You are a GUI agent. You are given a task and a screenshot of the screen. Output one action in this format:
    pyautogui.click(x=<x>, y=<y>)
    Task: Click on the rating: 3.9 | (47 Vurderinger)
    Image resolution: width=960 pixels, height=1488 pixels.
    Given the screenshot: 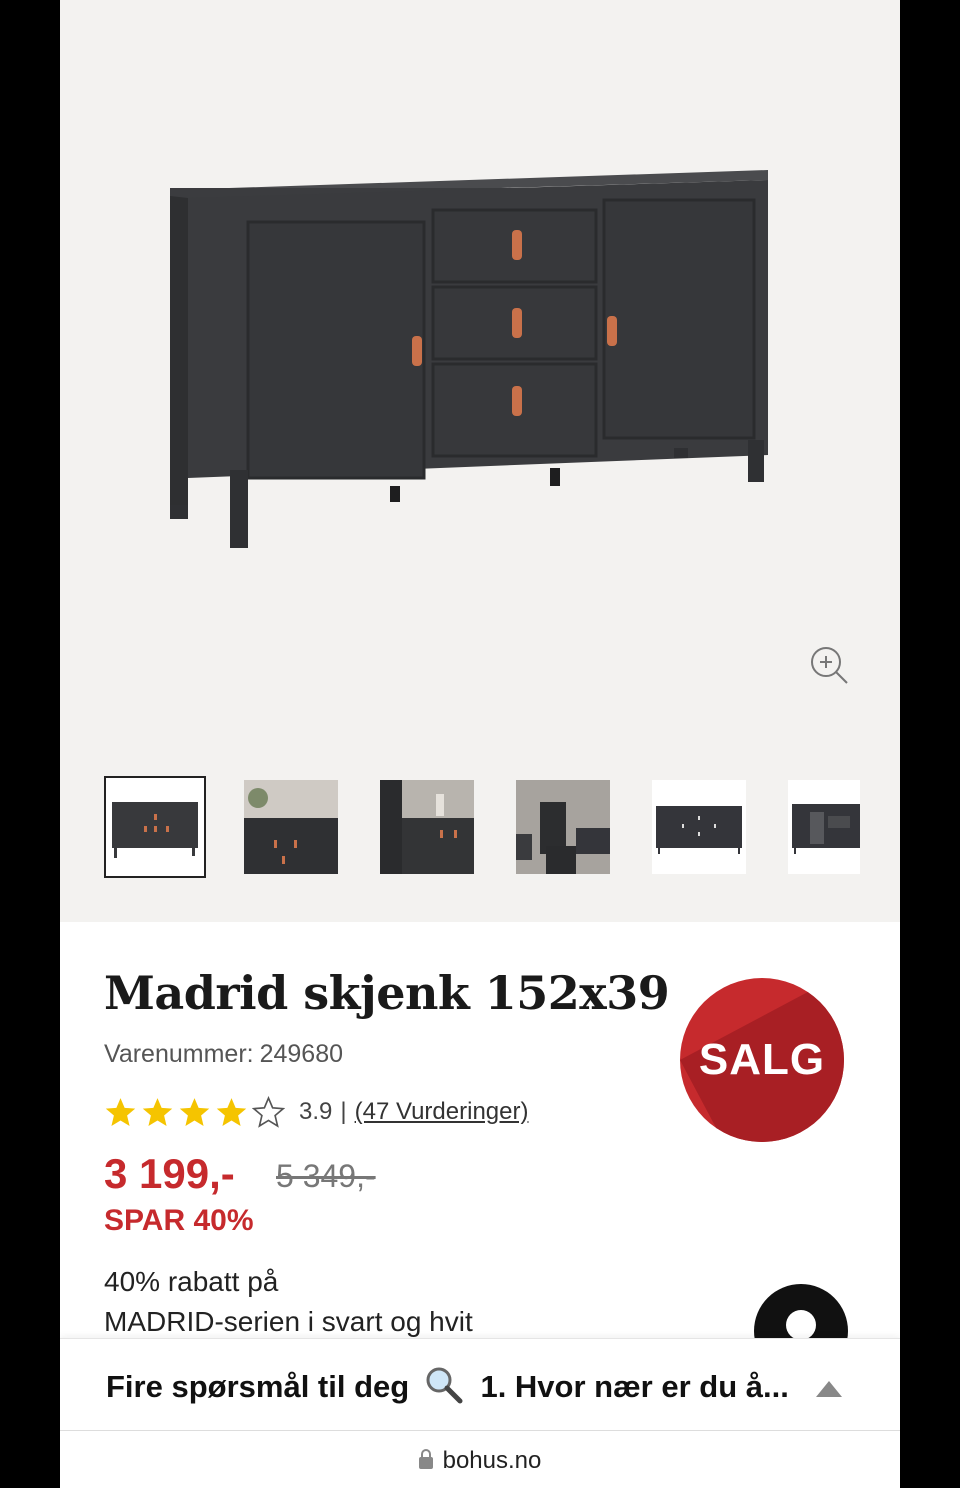 What is the action you would take?
    pyautogui.click(x=316, y=1112)
    